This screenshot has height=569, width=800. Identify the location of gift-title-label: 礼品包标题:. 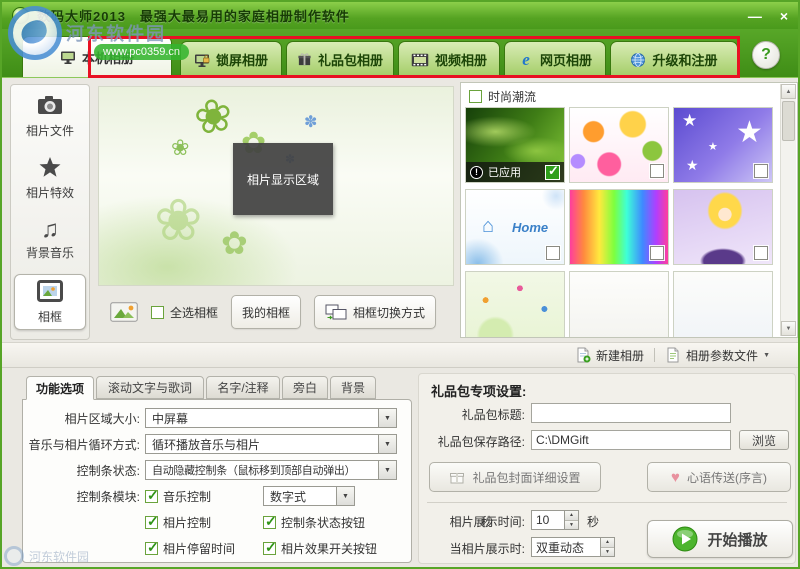
(493, 415).